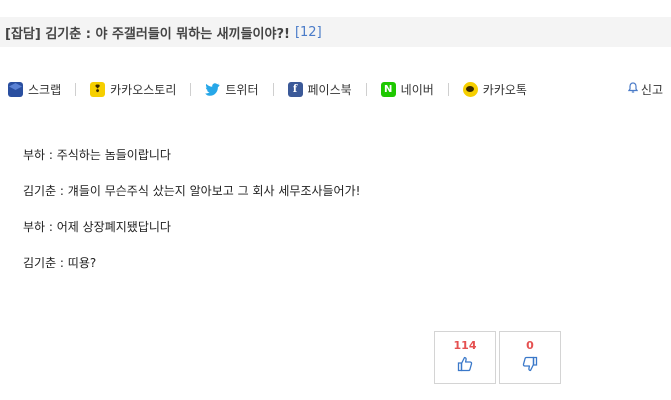 This screenshot has height=400, width=671. I want to click on facebook-icon: f, so click(295, 89).